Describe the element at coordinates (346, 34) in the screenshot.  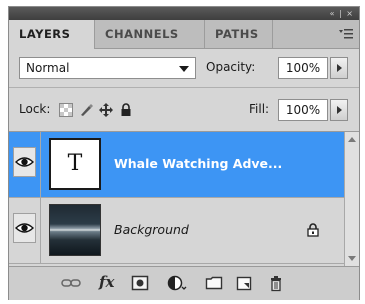
I see `panel-menu-icon` at that location.